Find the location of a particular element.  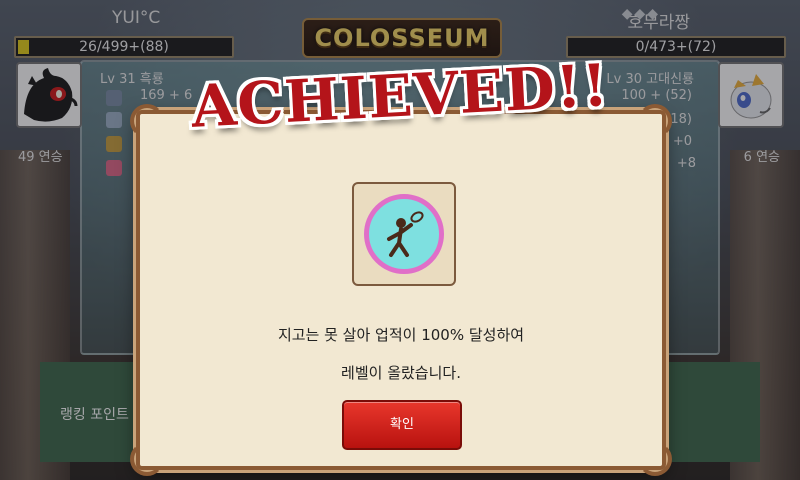

confirm-button: 확인 is located at coordinates (402, 425).